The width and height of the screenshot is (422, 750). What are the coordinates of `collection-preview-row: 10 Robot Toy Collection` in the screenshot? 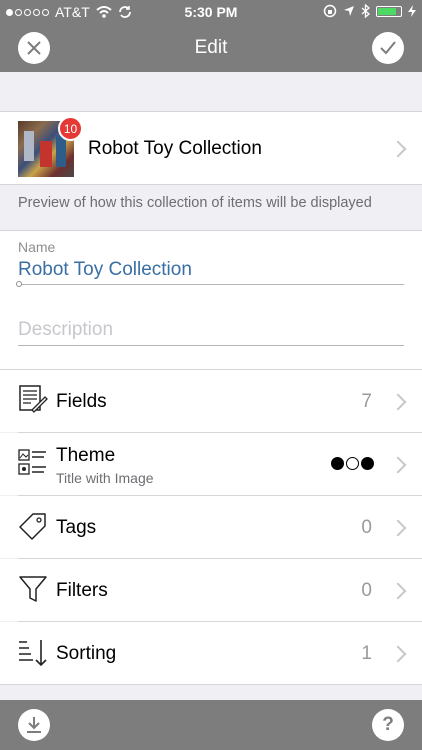 It's located at (211, 148).